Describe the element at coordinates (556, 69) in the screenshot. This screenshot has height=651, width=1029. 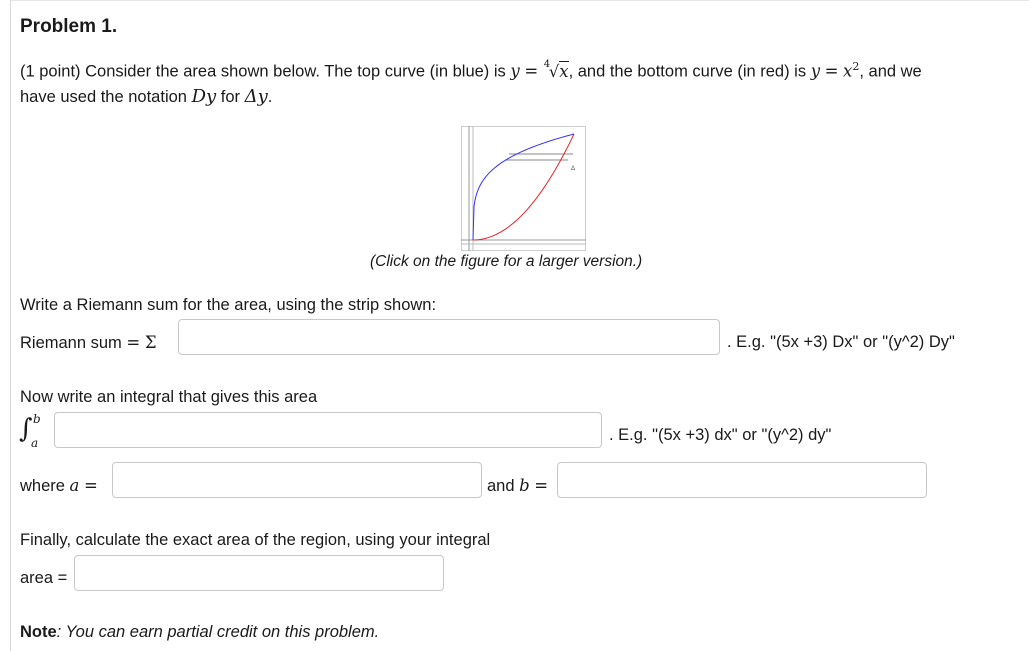
I see `fourth-root-expression: 4 √x` at that location.